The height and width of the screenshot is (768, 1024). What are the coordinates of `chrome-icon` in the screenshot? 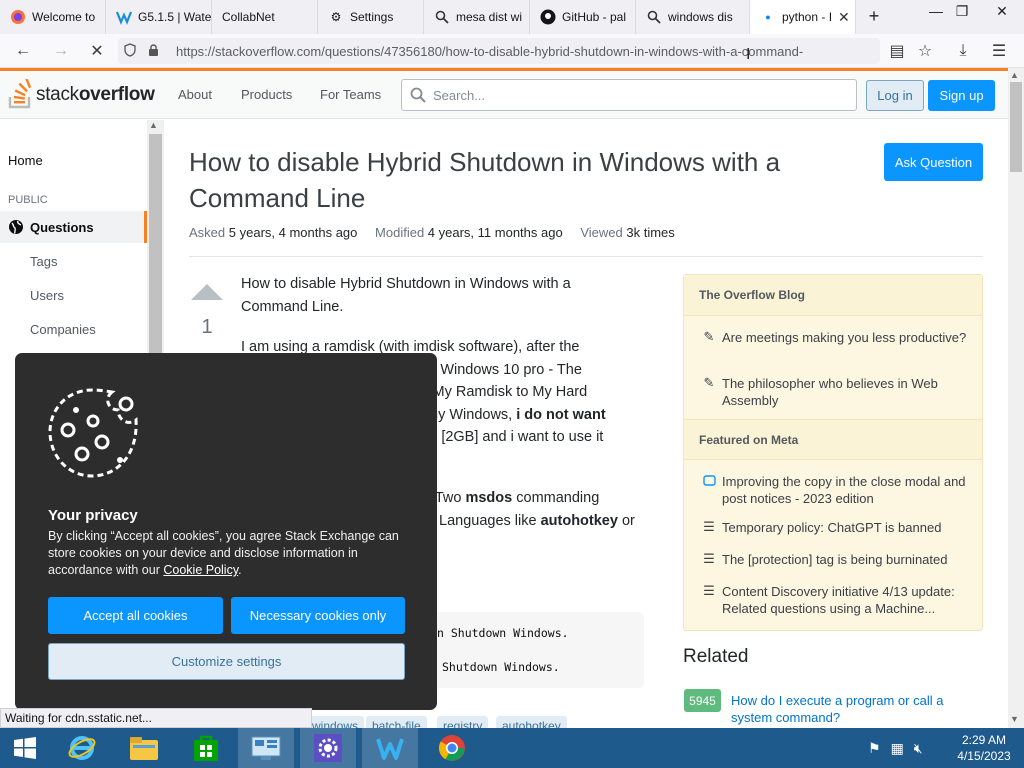 It's located at (452, 748).